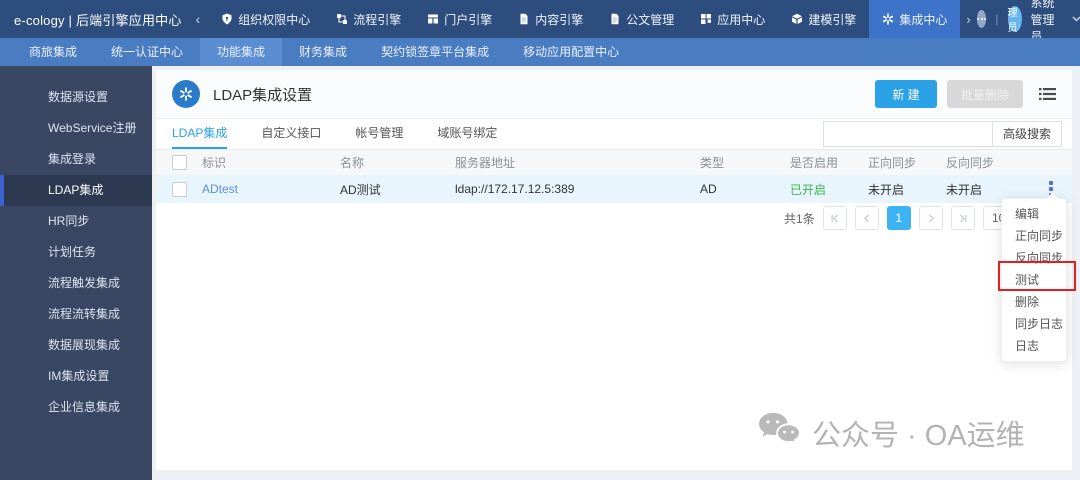  What do you see at coordinates (98, 20) in the screenshot?
I see `app-brand: e-cology | 后端引擎应用中心` at bounding box center [98, 20].